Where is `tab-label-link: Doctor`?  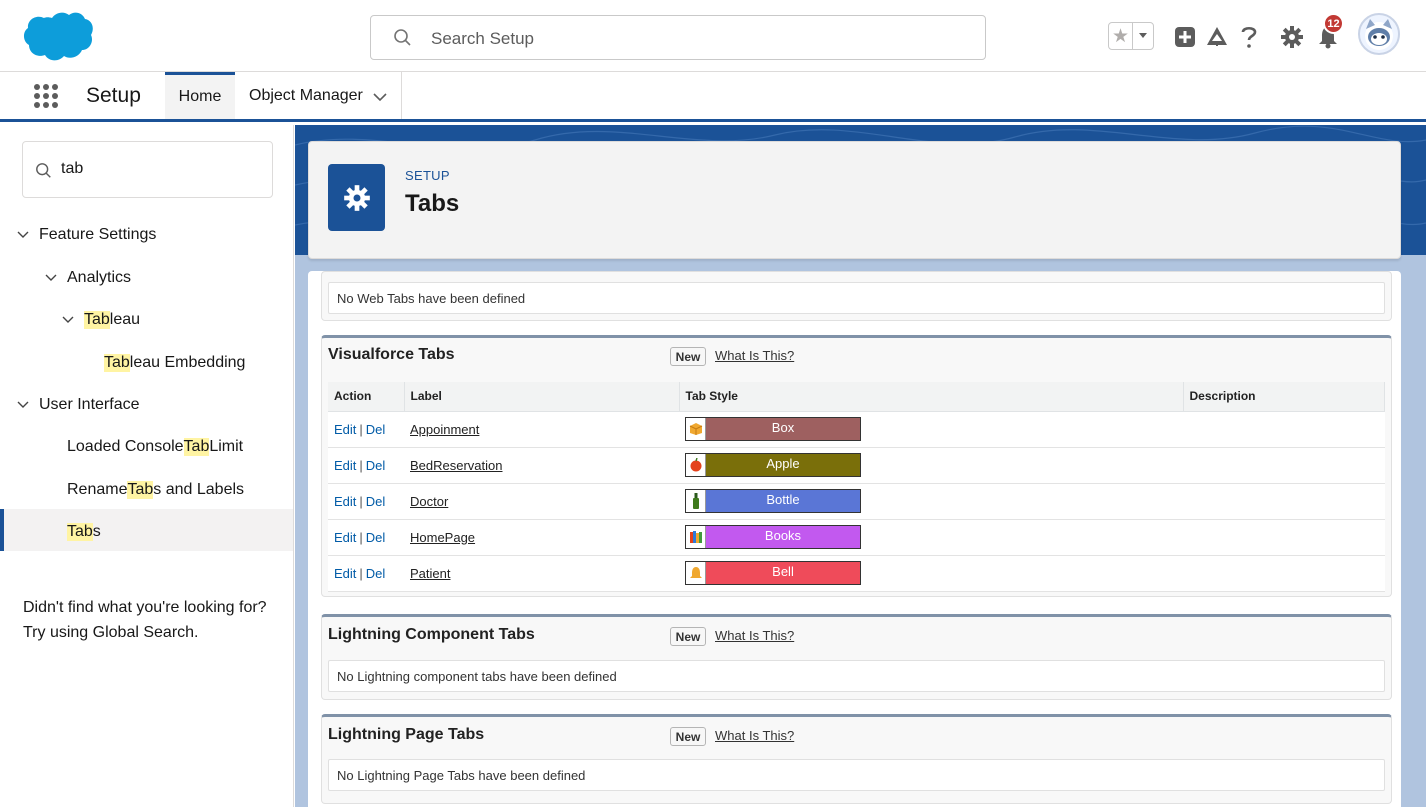
tab-label-link: Doctor is located at coordinates (429, 501).